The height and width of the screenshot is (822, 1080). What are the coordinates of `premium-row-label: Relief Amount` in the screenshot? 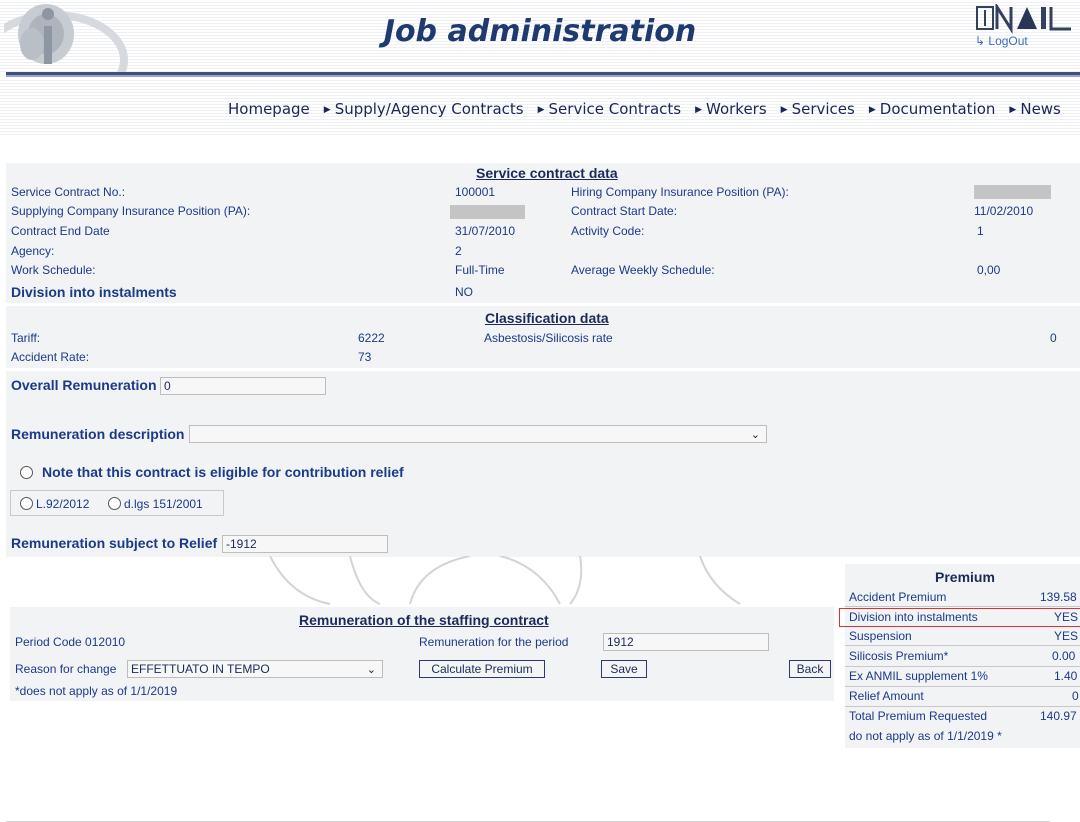 It's located at (886, 696).